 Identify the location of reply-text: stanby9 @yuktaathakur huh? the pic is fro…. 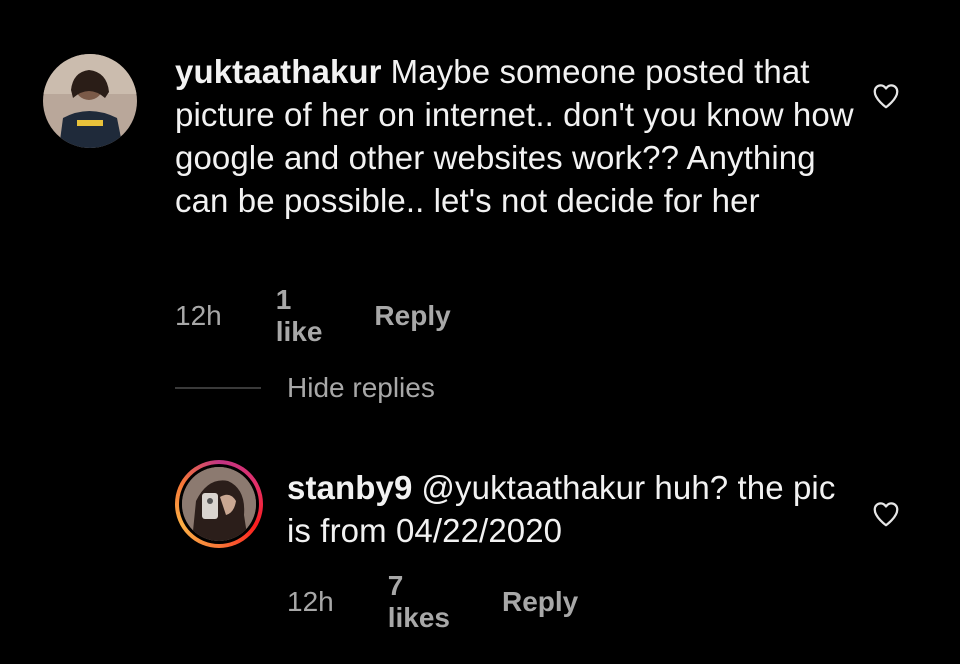
(567, 509).